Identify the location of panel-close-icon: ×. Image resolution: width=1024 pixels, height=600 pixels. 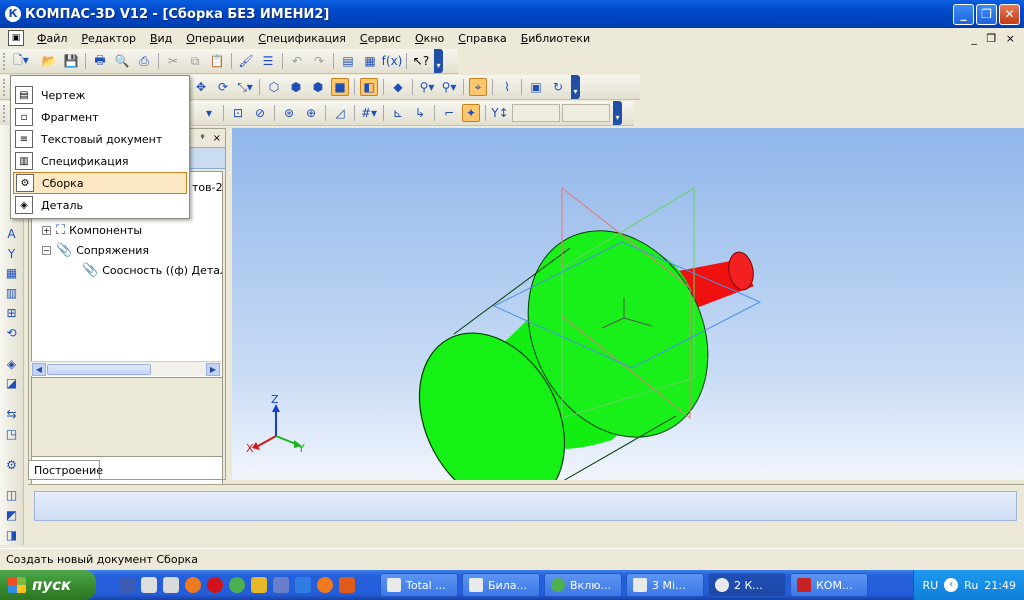
(217, 138).